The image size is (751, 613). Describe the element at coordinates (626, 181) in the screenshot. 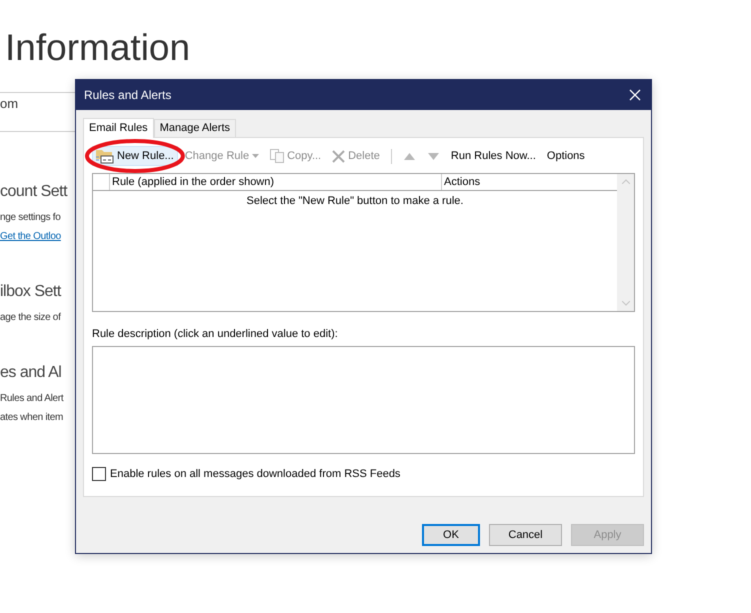

I see `scroll-up-icon` at that location.